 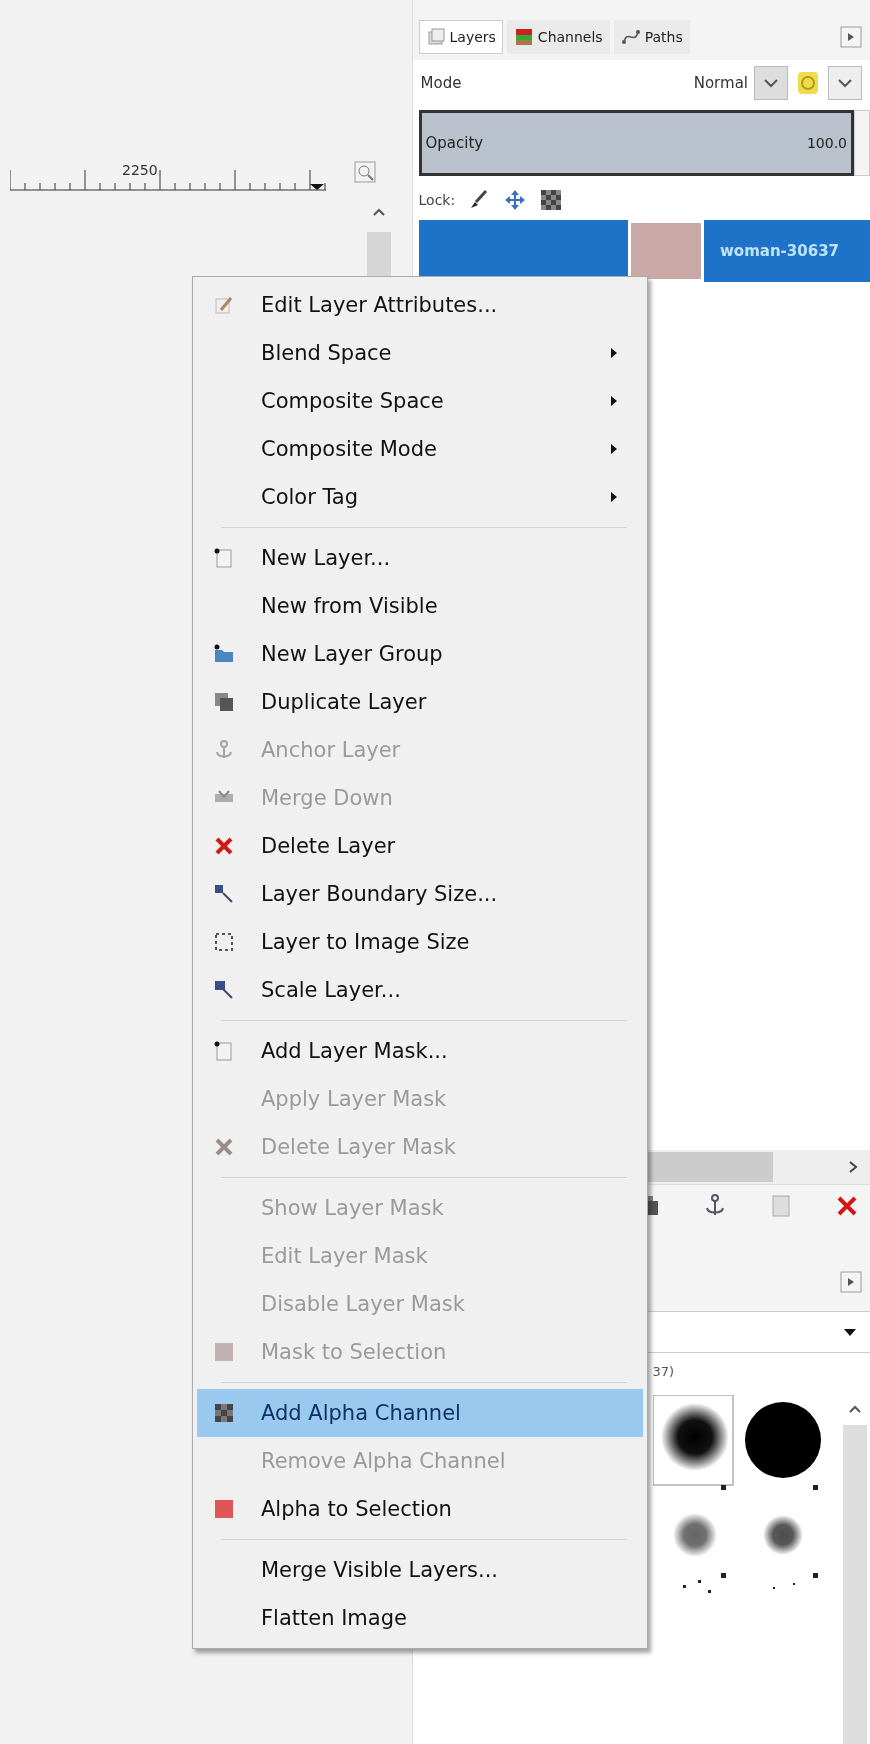 I want to click on mode-label: Mode, so click(x=441, y=83).